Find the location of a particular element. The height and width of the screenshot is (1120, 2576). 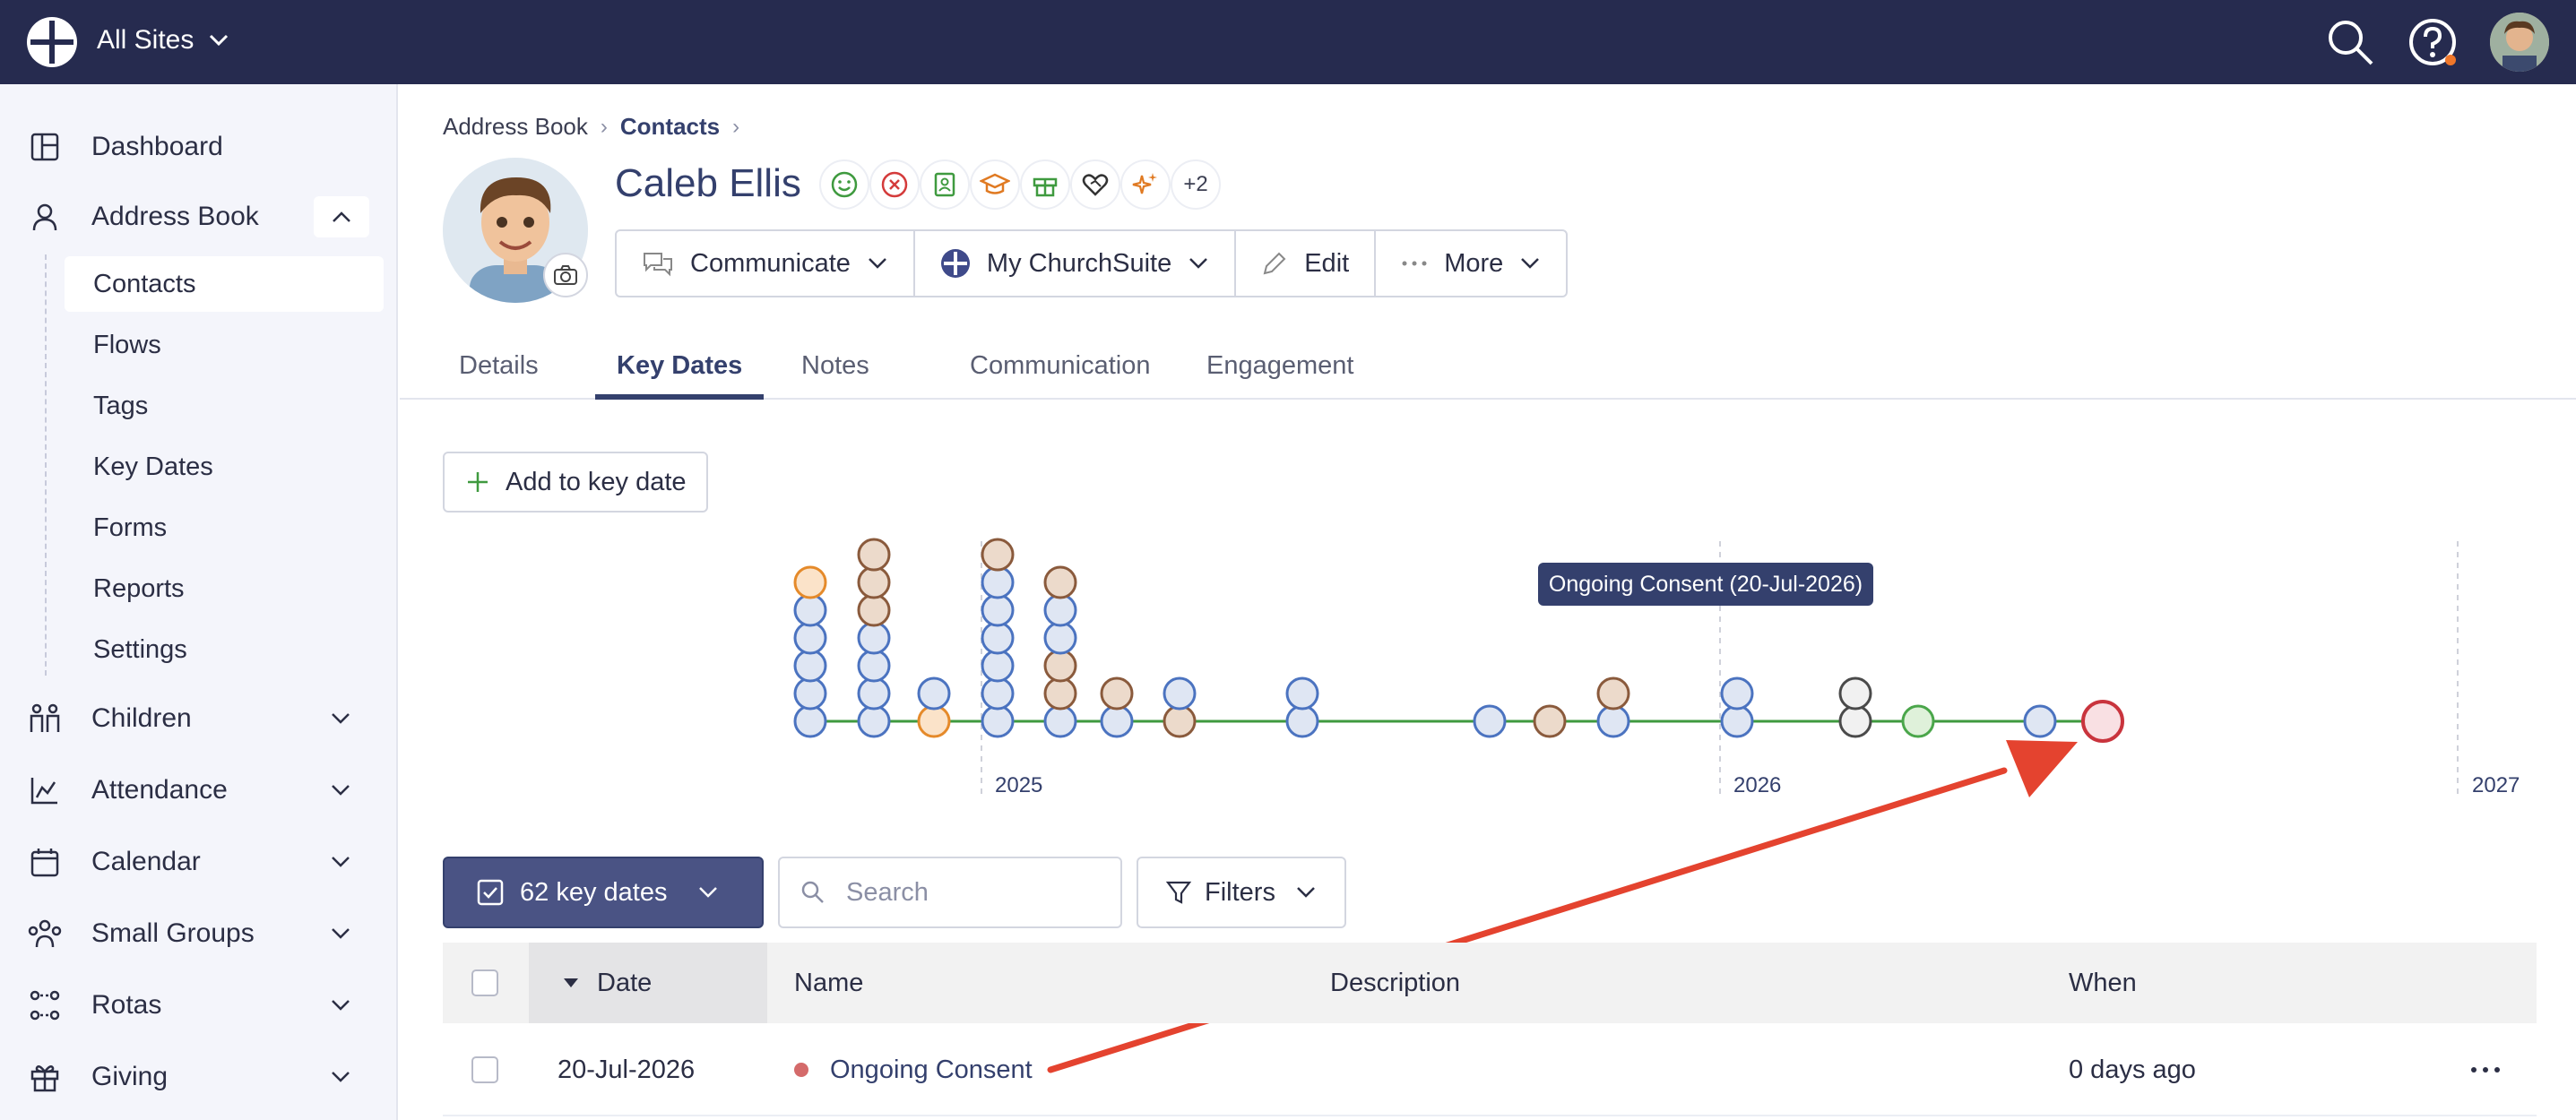

row-when: 0 days ago is located at coordinates (2132, 1069).